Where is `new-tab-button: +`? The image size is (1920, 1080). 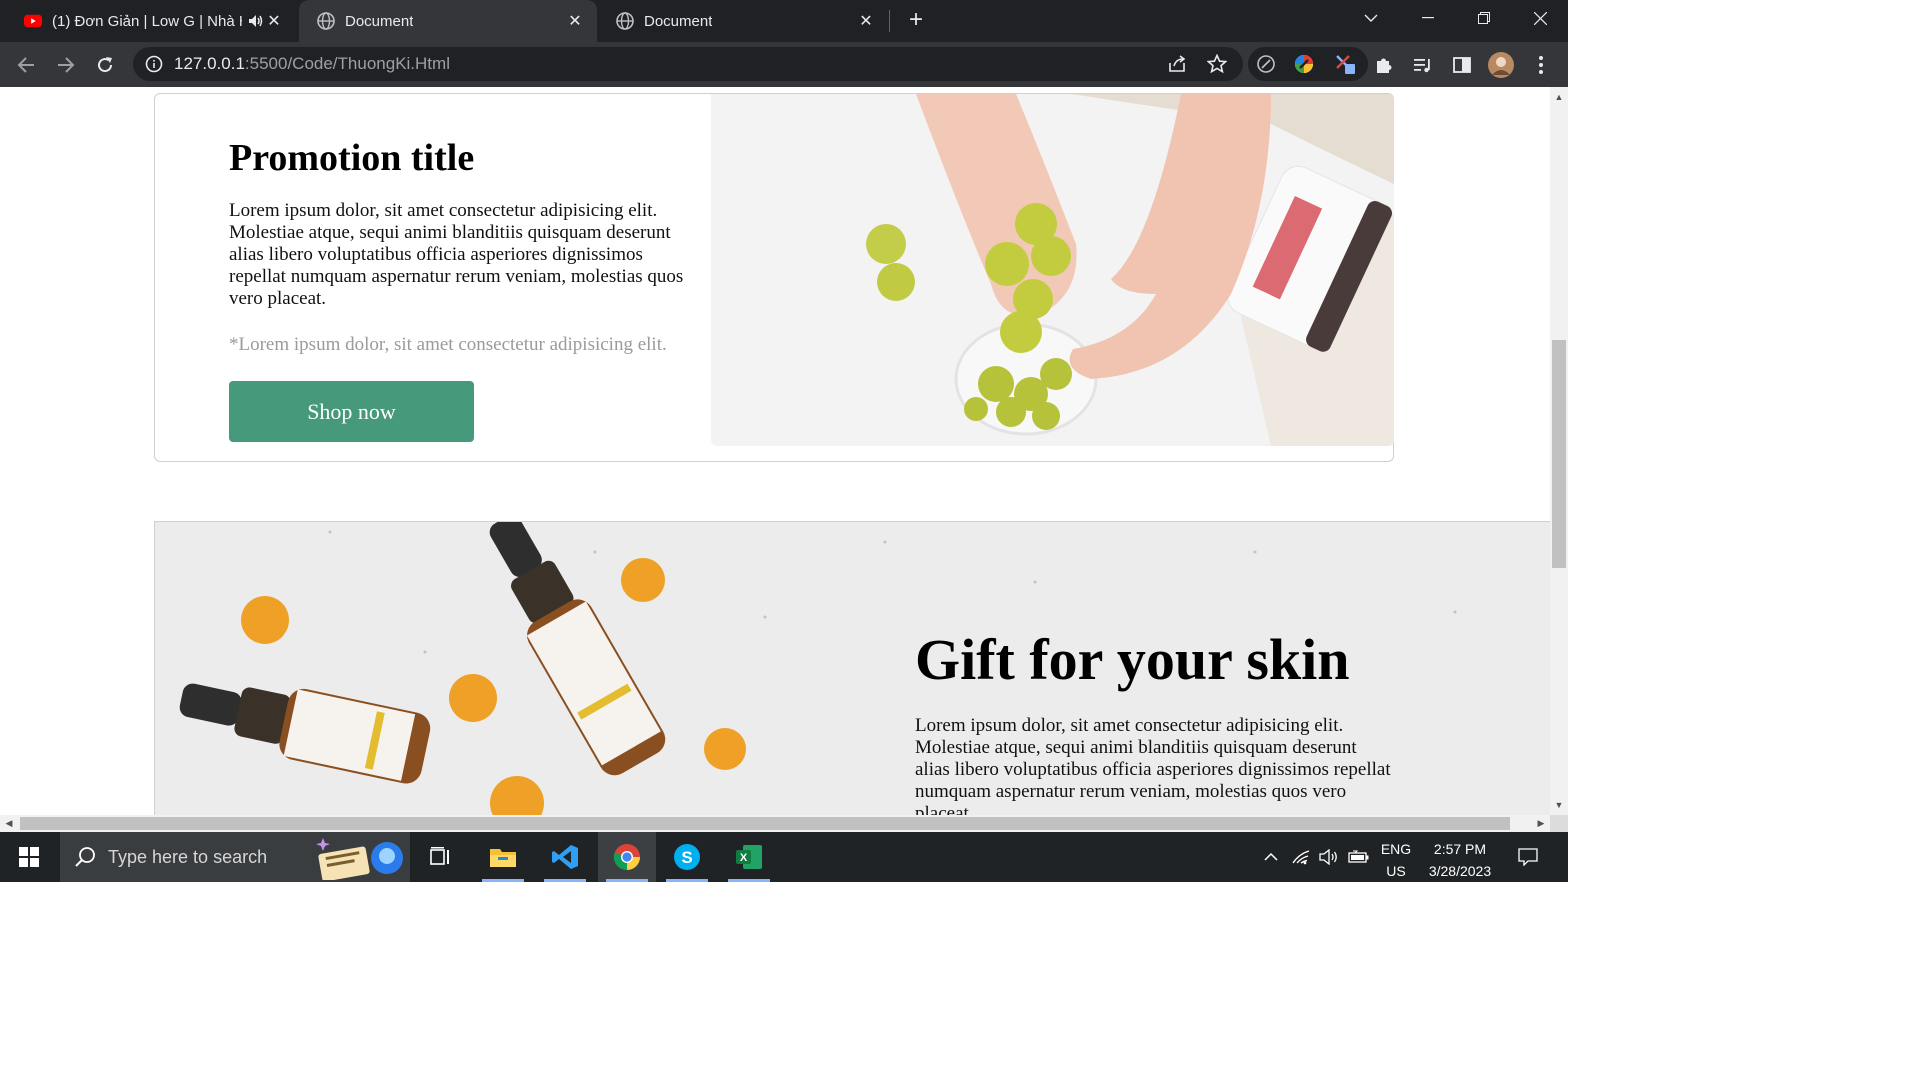 new-tab-button: + is located at coordinates (916, 21).